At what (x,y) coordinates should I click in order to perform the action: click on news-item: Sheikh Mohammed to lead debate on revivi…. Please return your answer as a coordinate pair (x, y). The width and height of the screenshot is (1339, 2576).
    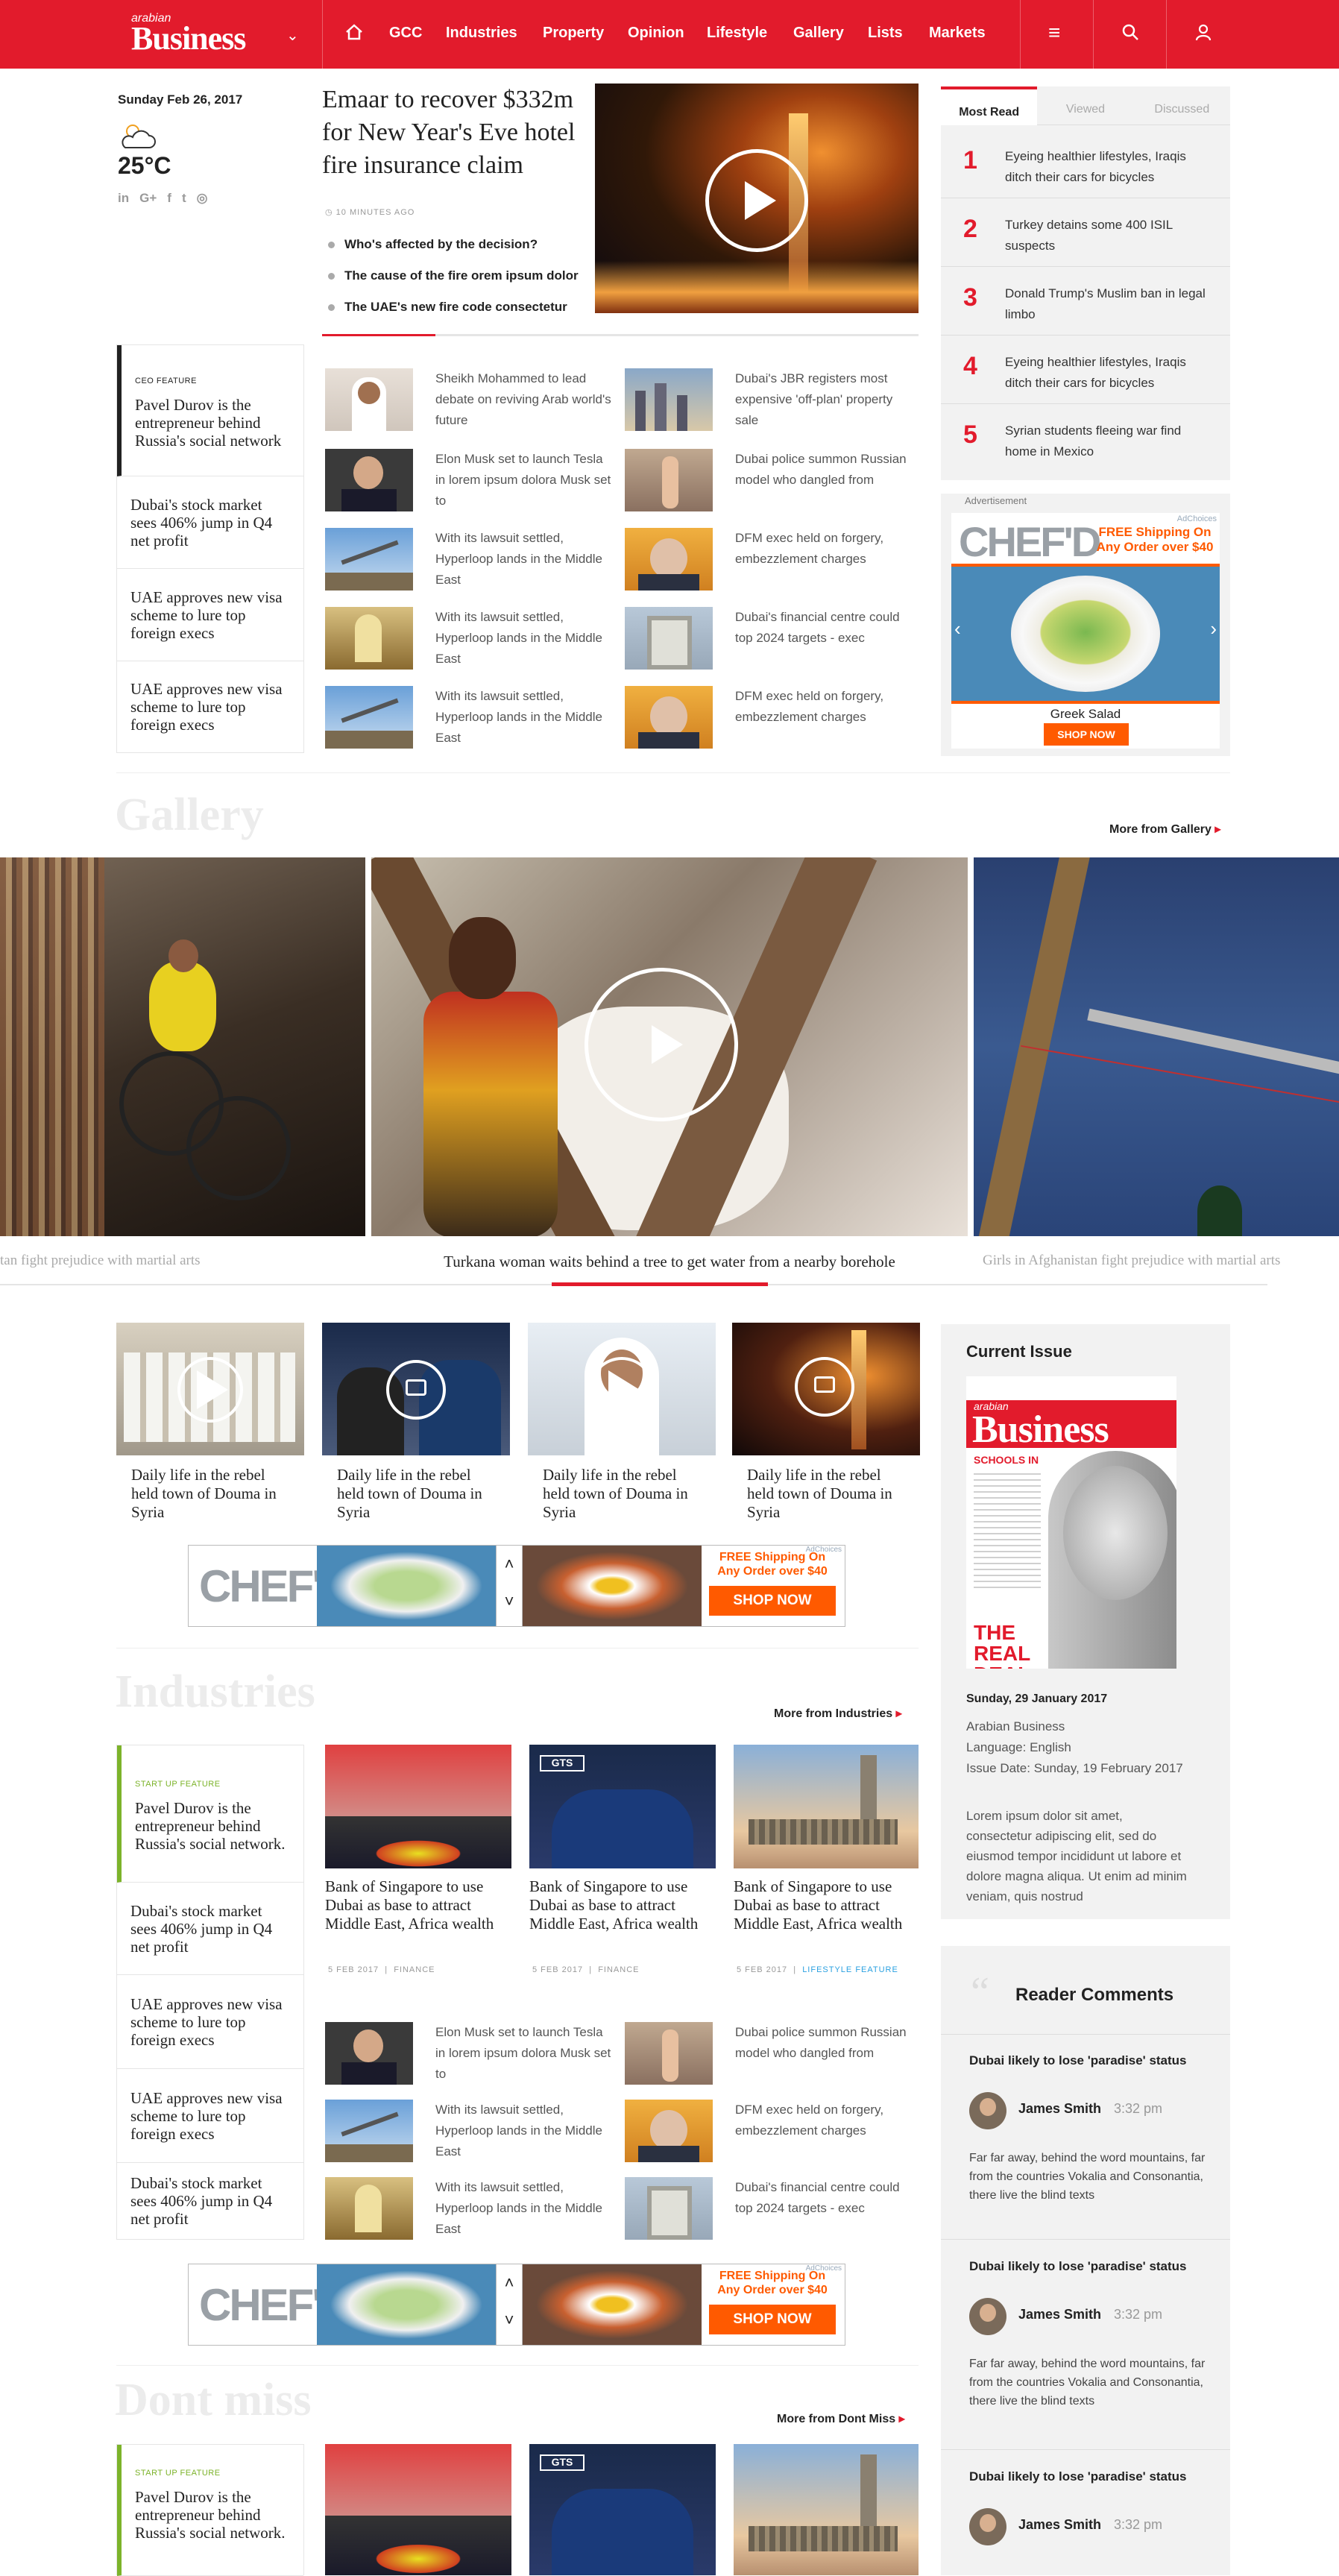
    Looking at the image, I should click on (470, 402).